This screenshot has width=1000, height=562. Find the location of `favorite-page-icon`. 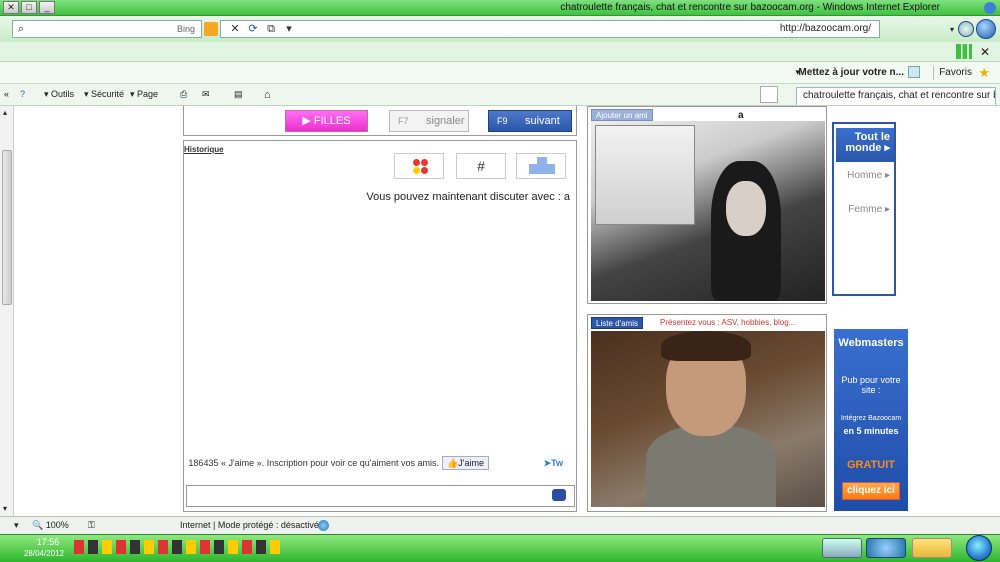

favorite-page-icon is located at coordinates (914, 72).